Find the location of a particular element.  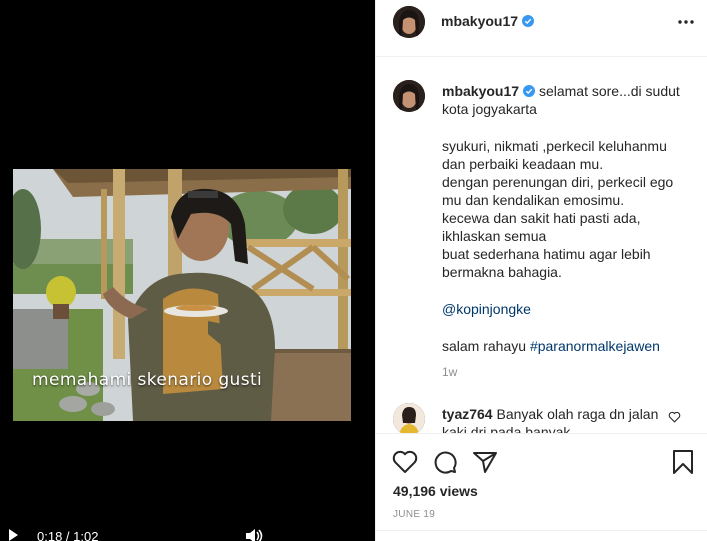

post-actions: 49,196 views JUNE 19 is located at coordinates (541, 487).